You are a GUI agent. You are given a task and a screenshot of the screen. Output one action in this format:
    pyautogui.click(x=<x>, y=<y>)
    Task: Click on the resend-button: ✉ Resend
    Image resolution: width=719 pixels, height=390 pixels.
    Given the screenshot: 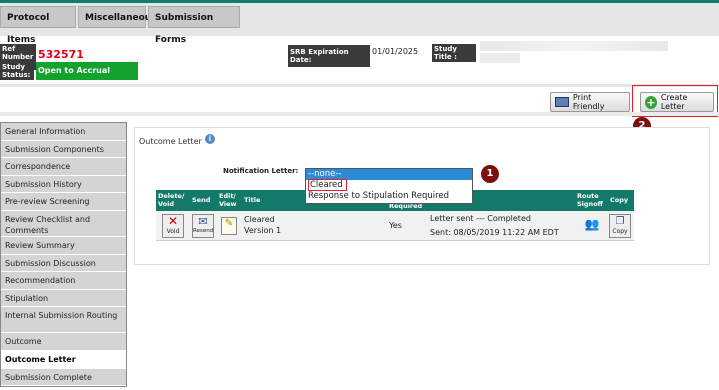 What is the action you would take?
    pyautogui.click(x=203, y=226)
    